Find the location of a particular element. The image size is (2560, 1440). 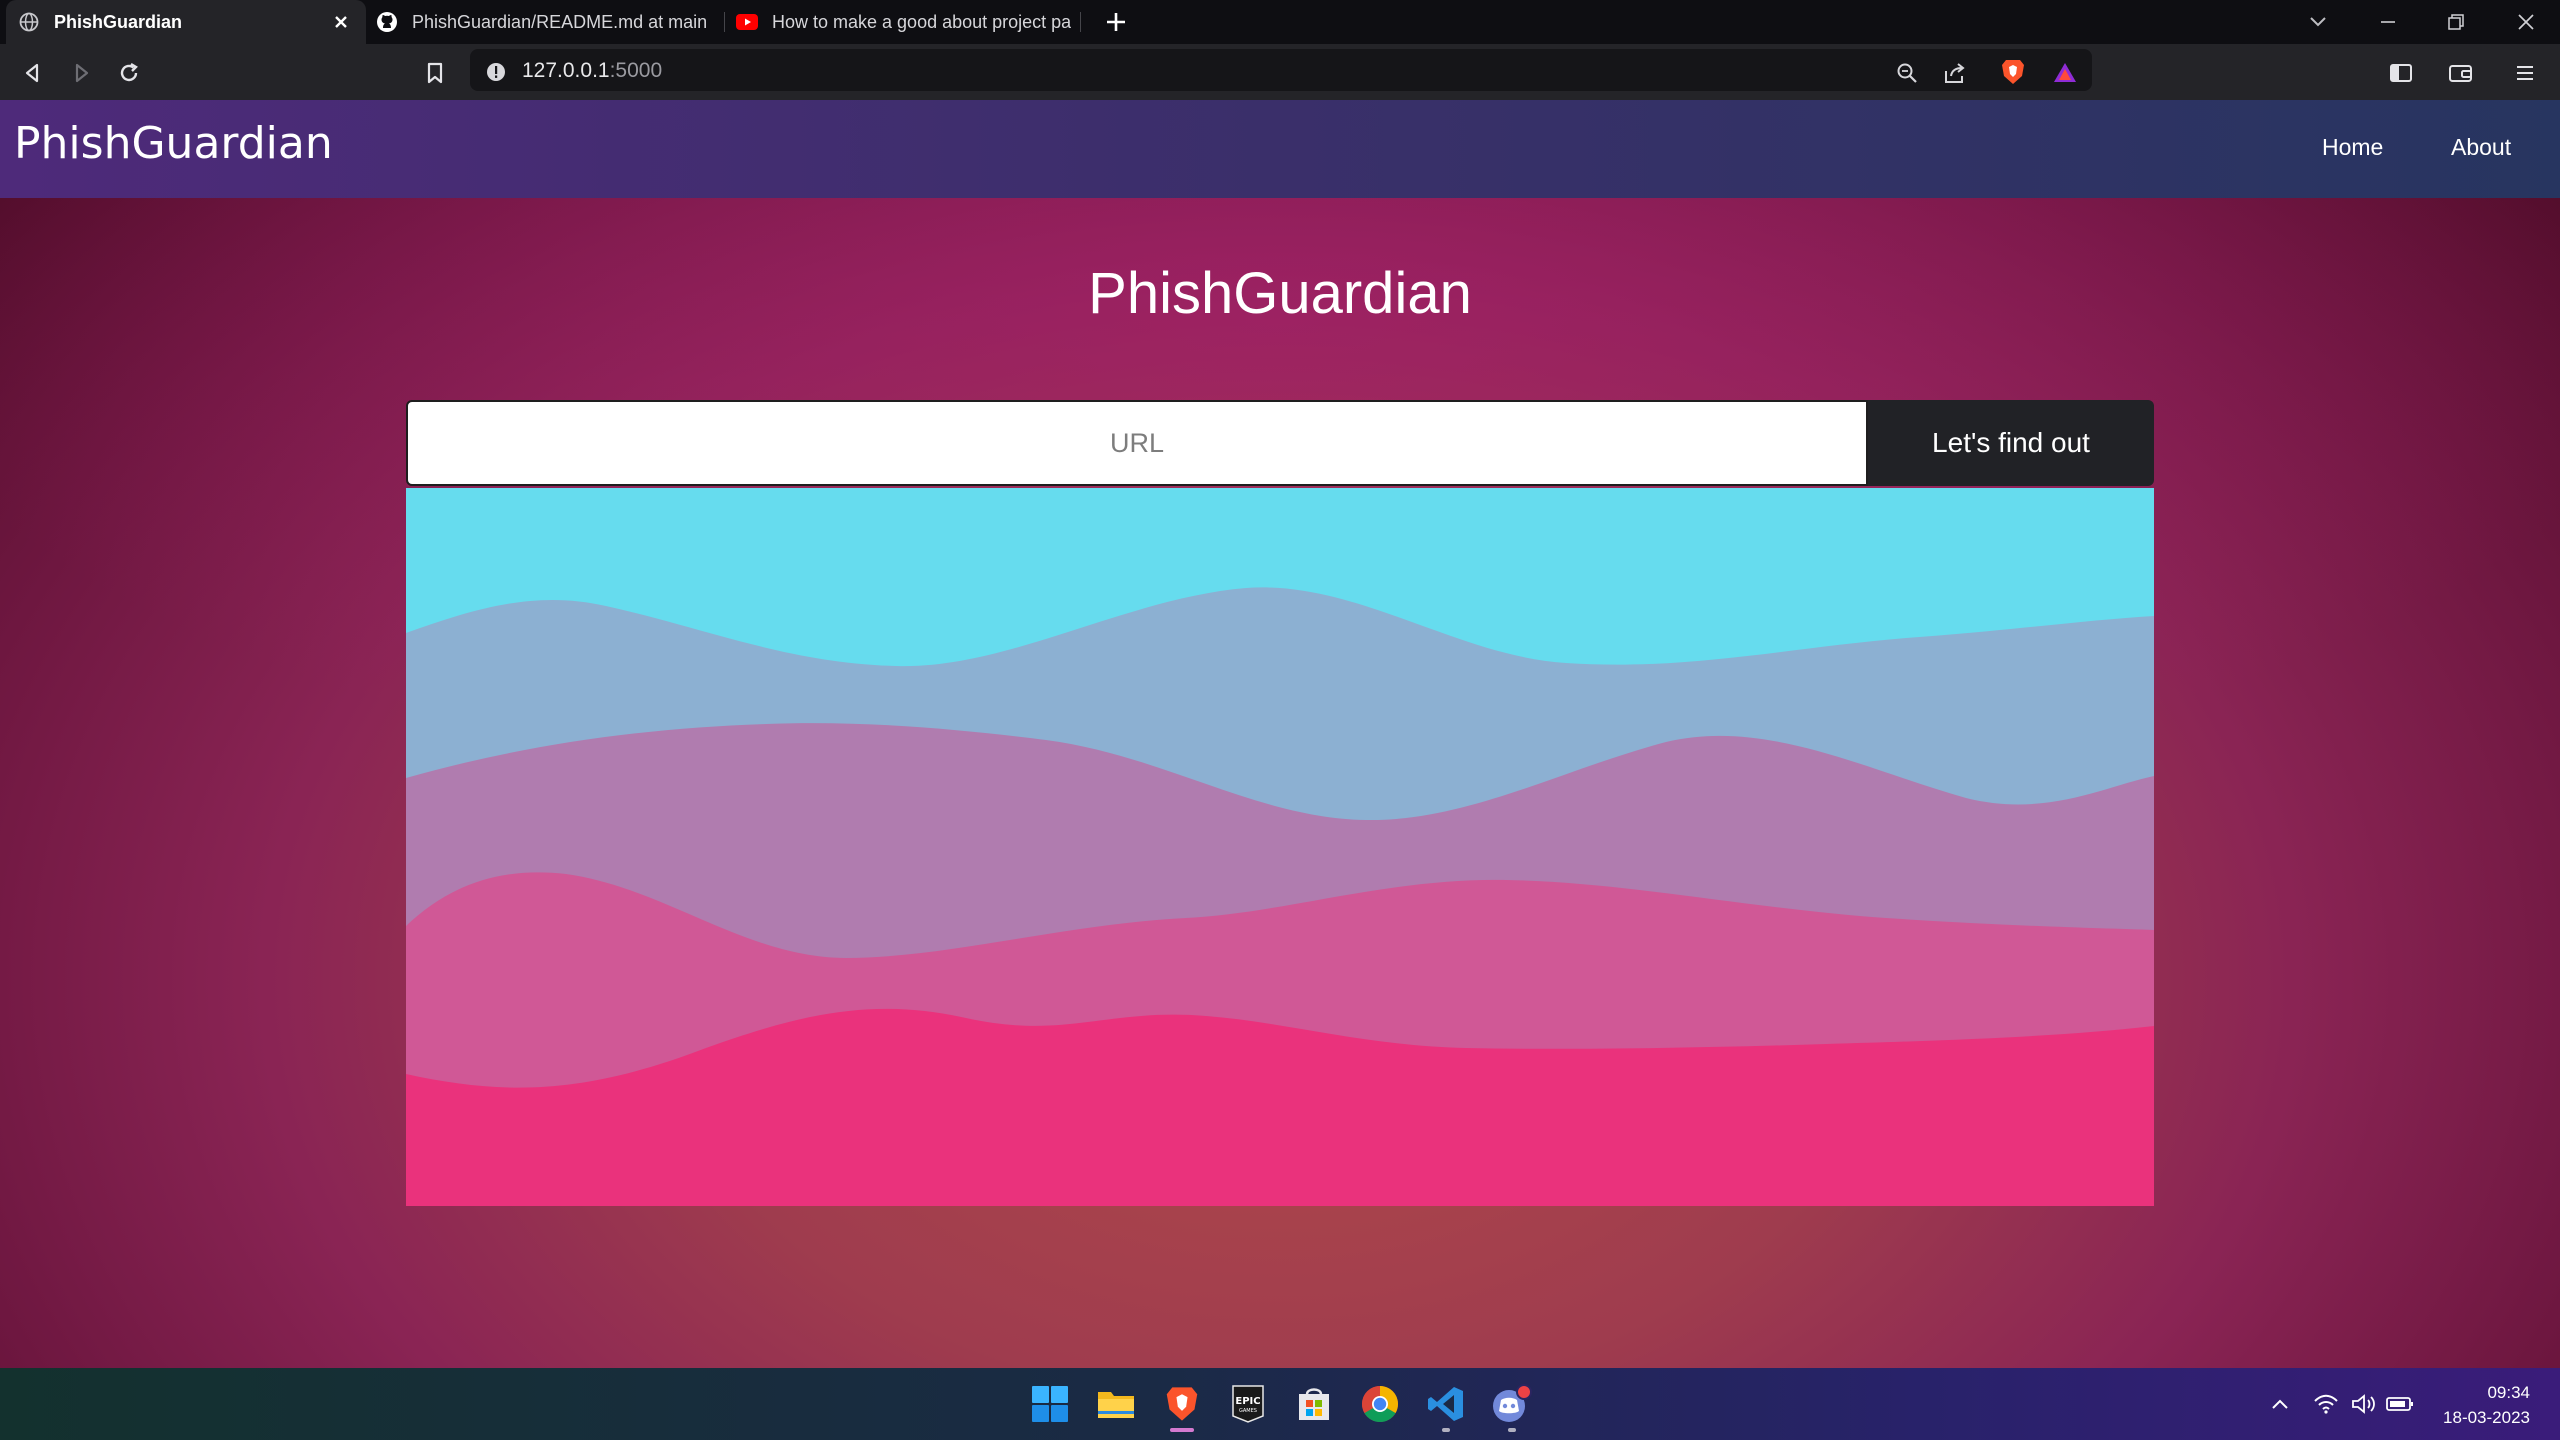

vscode-icon is located at coordinates (1446, 1404).